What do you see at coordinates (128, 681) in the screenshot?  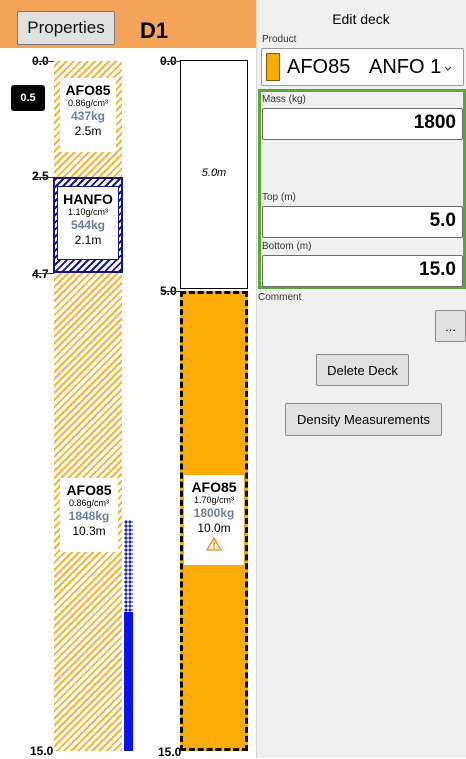 I see `water-indicator-solid` at bounding box center [128, 681].